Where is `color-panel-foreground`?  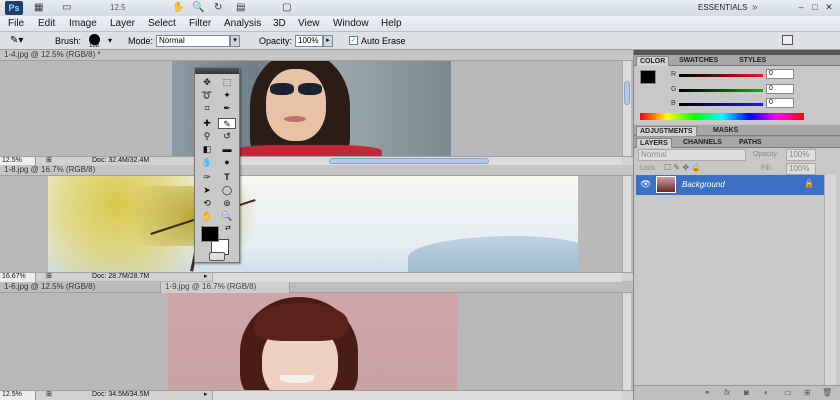 color-panel-foreground is located at coordinates (648, 77).